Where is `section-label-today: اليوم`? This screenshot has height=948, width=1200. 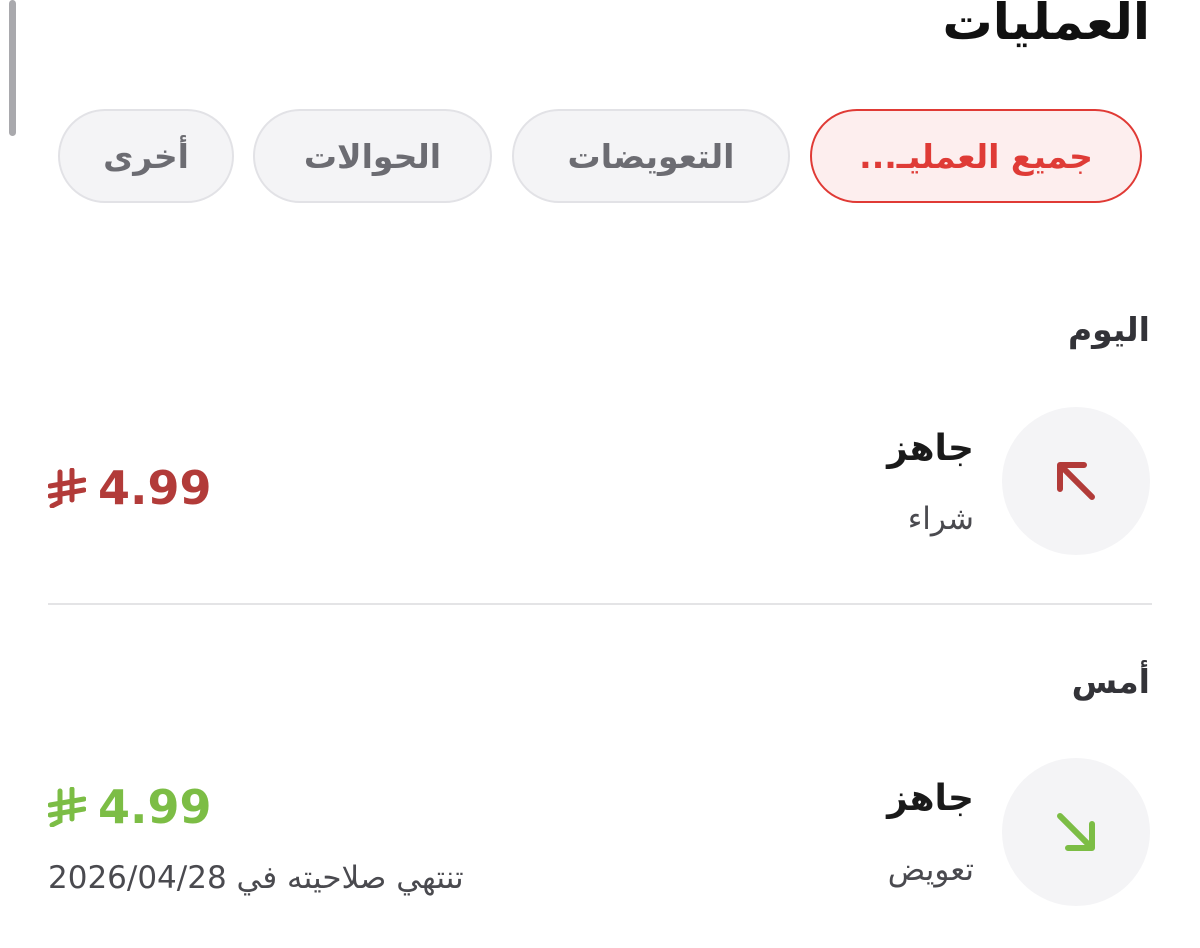
section-label-today: اليوم is located at coordinates (1108, 329).